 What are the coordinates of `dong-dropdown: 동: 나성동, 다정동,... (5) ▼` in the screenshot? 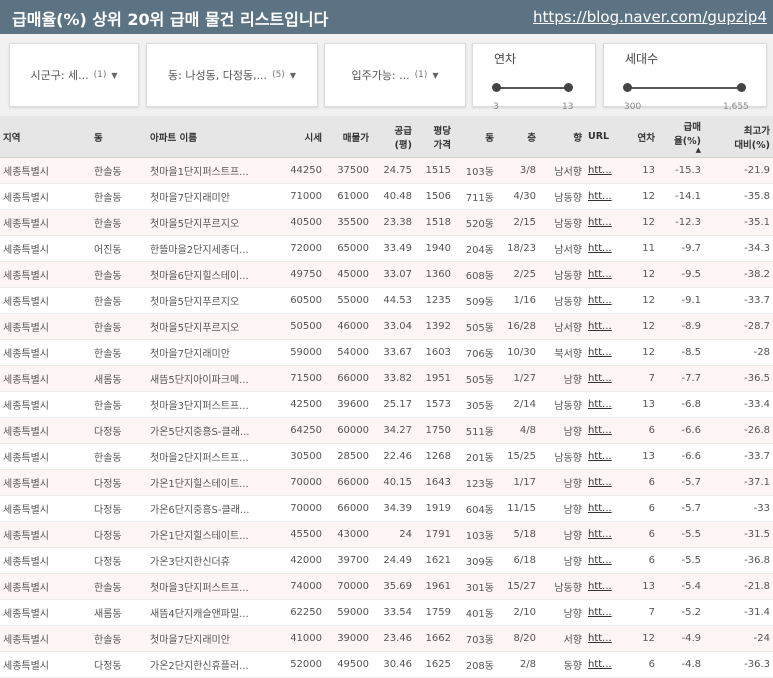 It's located at (232, 75).